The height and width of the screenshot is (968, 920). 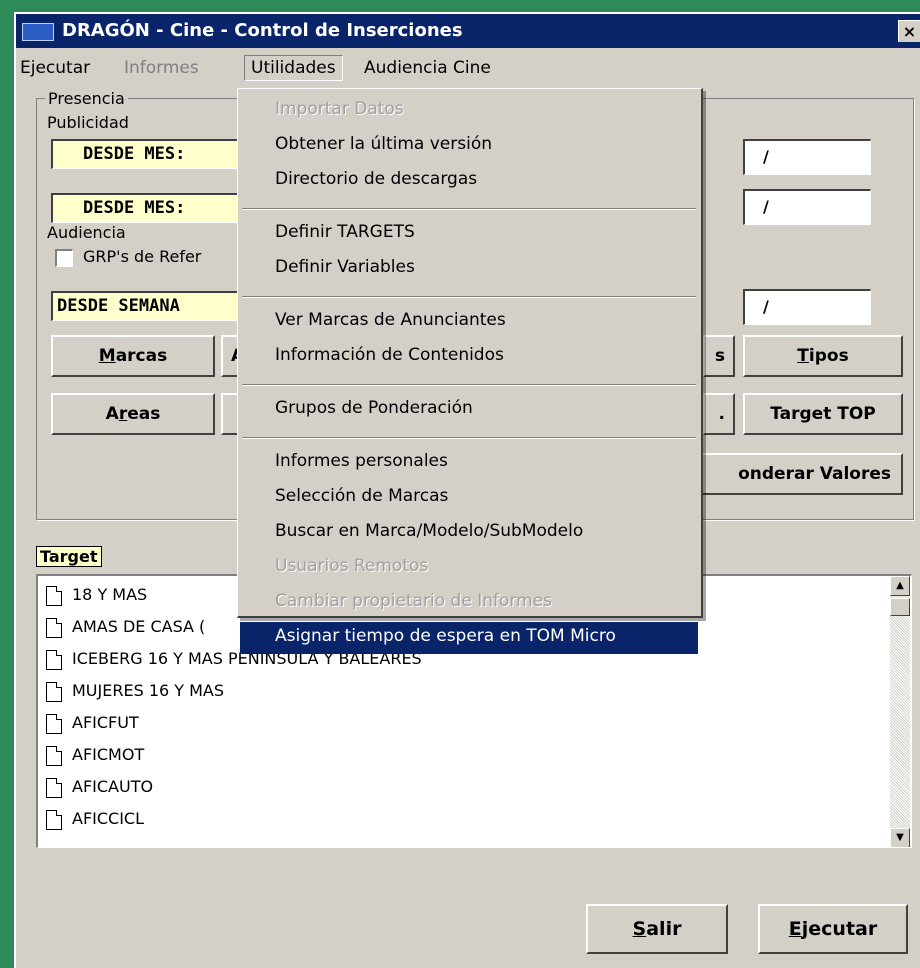 I want to click on menu-audiencia-cine: Audiencia Cine, so click(x=427, y=68).